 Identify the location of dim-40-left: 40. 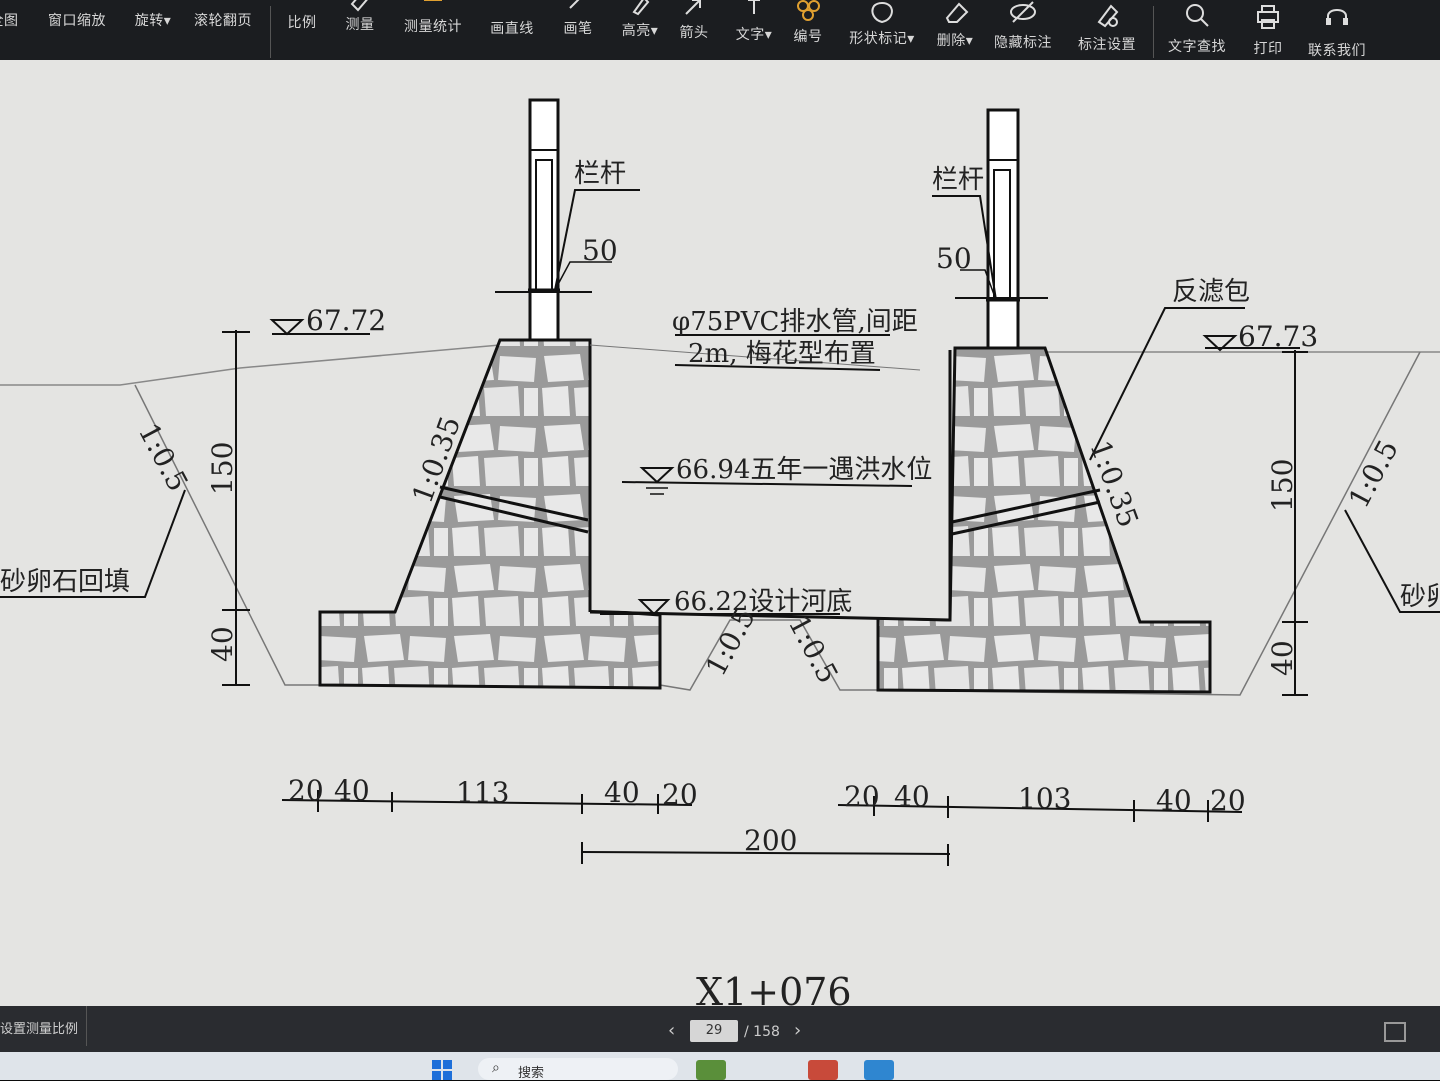
(222, 644).